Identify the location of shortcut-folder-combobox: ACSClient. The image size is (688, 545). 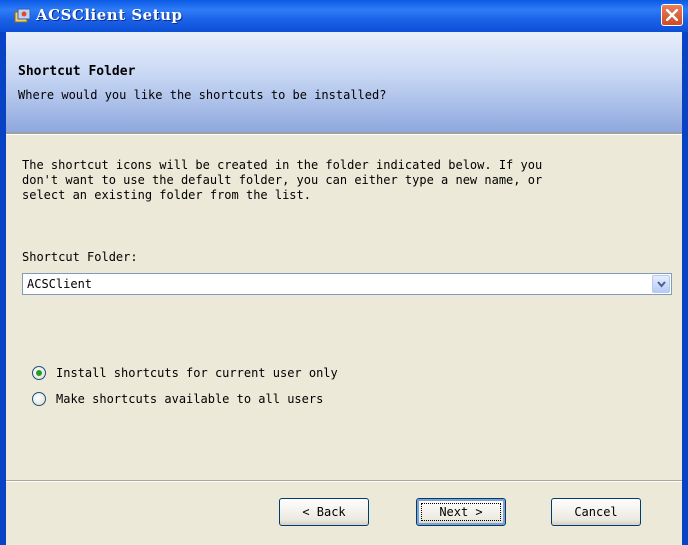
(347, 284).